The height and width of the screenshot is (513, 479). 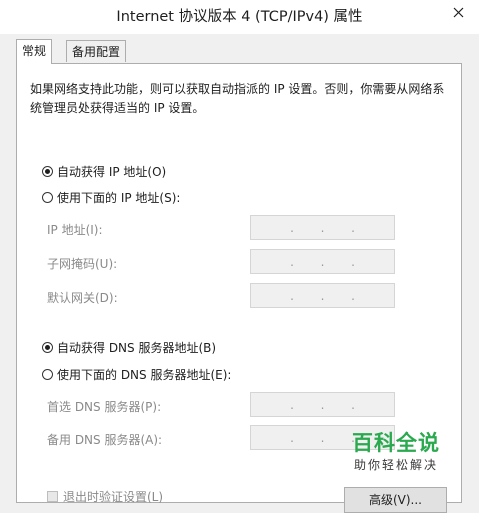 What do you see at coordinates (137, 348) in the screenshot?
I see `auto-dns-label: 自动获得 DNS 服务器地址(B)` at bounding box center [137, 348].